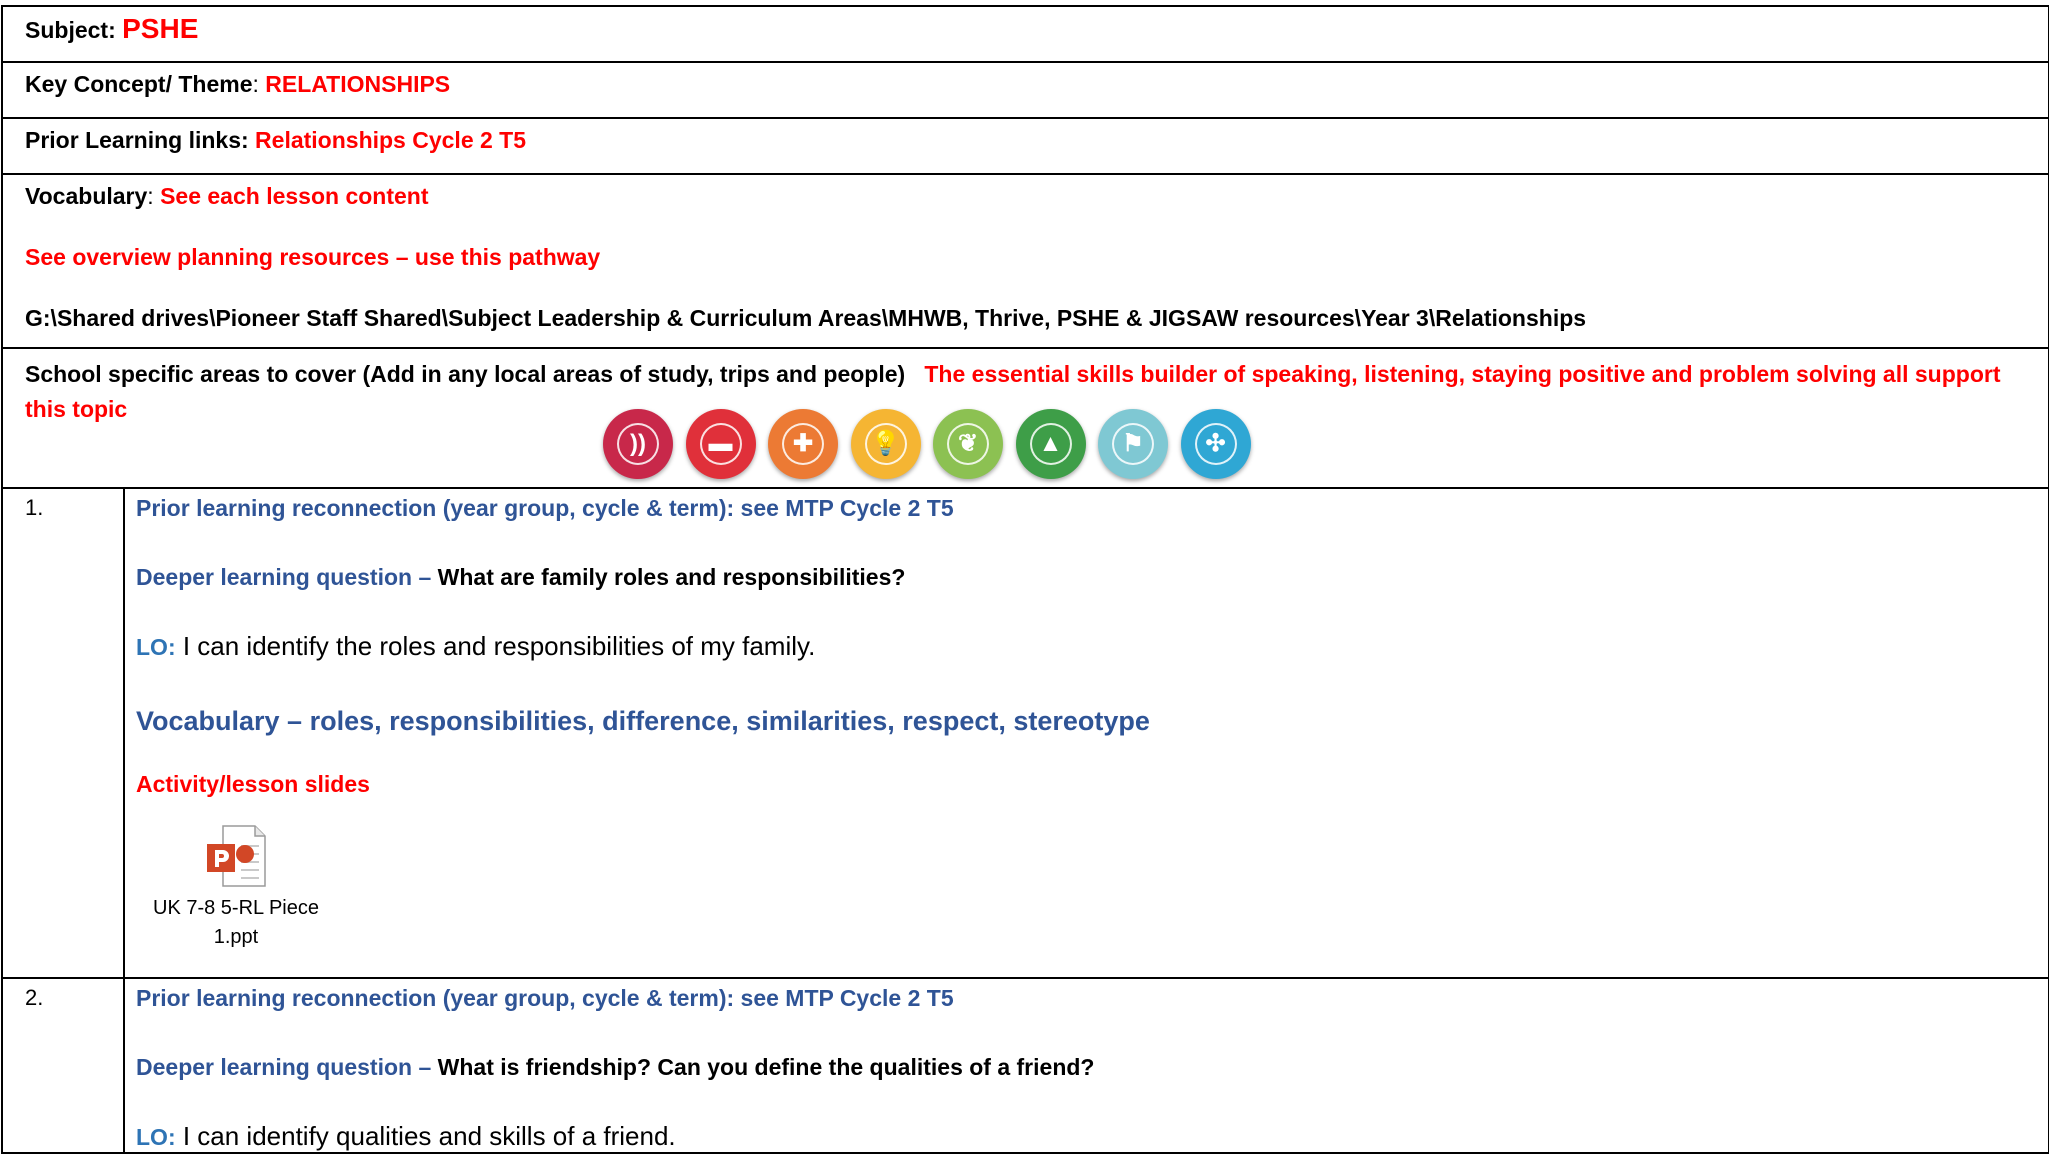  What do you see at coordinates (86, 196) in the screenshot?
I see `vocabulary-label: Vocabulary` at bounding box center [86, 196].